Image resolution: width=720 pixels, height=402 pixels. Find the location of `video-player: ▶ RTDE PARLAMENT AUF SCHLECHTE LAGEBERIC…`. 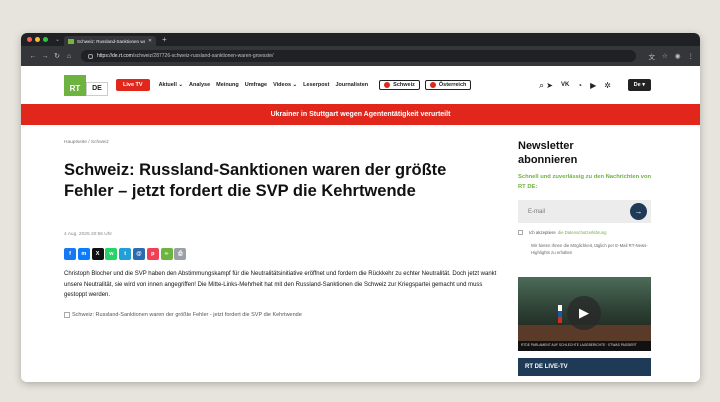

video-player: ▶ RTDE PARLAMENT AUF SCHLECHTE LAGEBERIC… is located at coordinates (584, 314).